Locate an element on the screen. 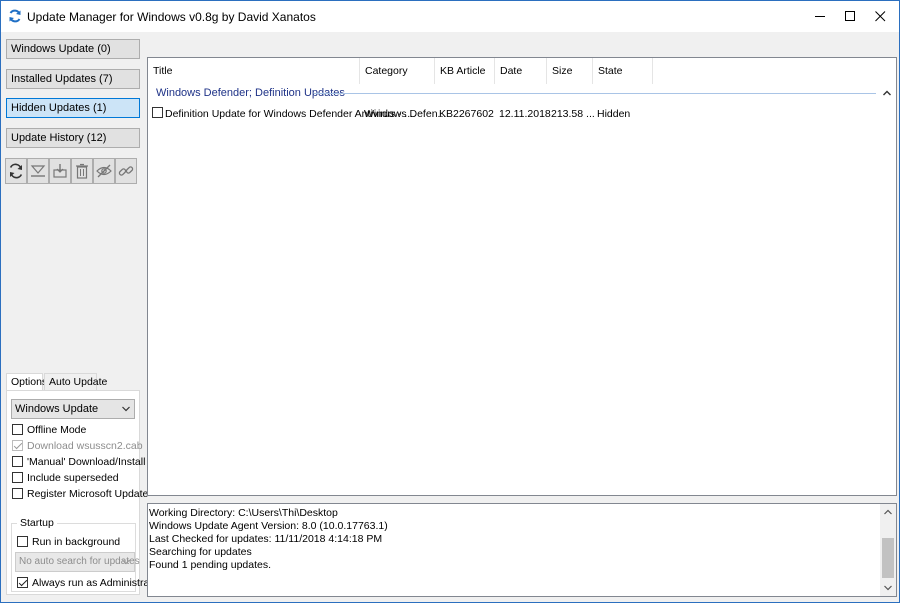 This screenshot has width=900, height=603. app-refresh-icon is located at coordinates (15, 16).